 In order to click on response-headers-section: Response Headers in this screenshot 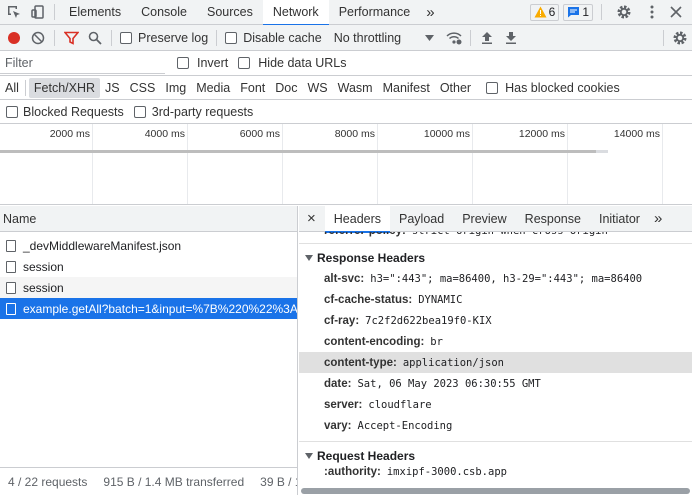, I will do `click(495, 257)`.